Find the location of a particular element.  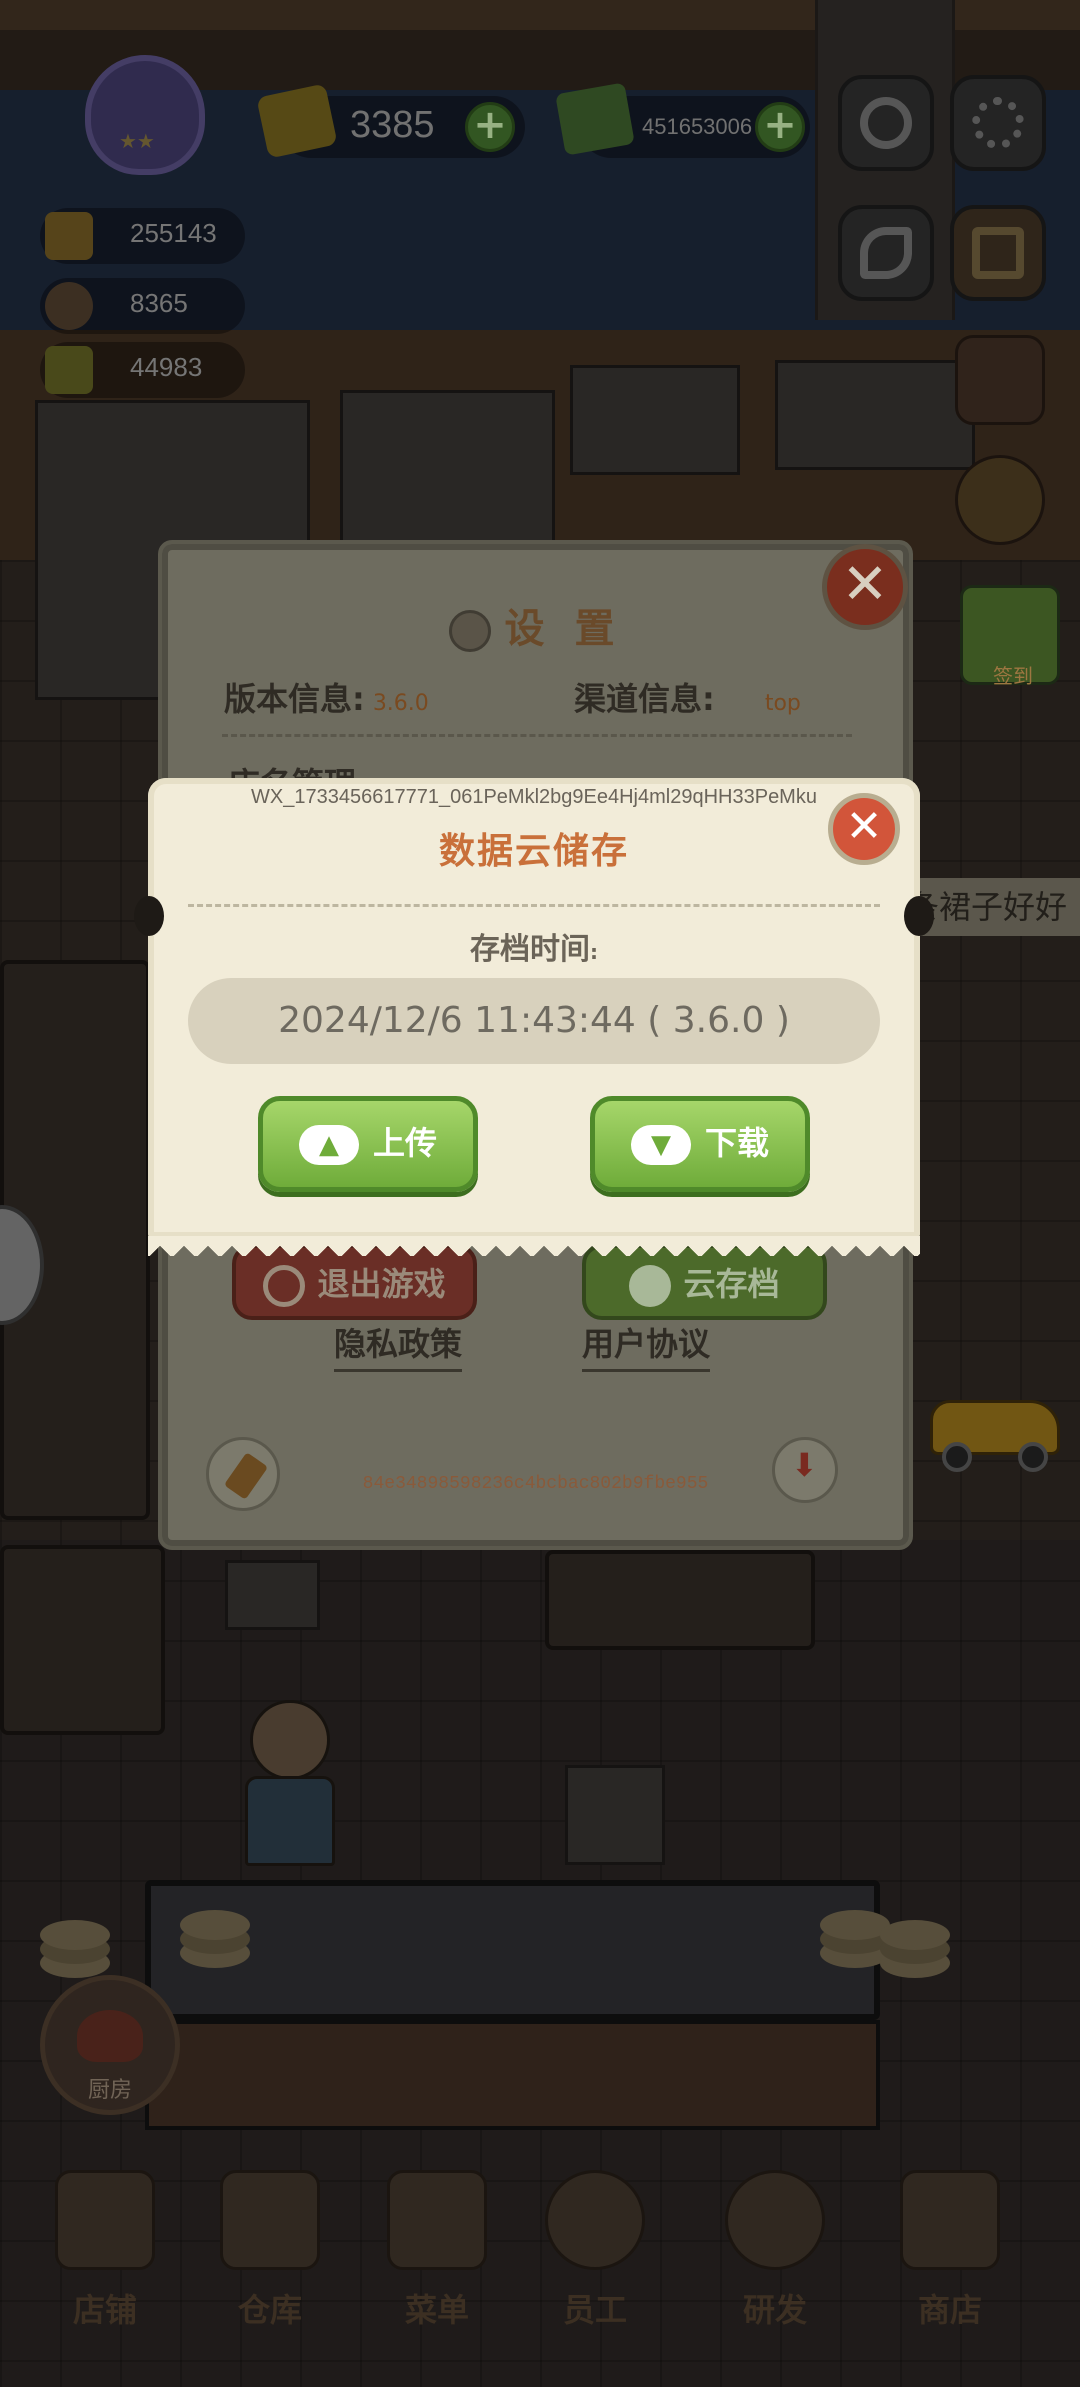

cloud-upload-icon is located at coordinates (650, 1286).